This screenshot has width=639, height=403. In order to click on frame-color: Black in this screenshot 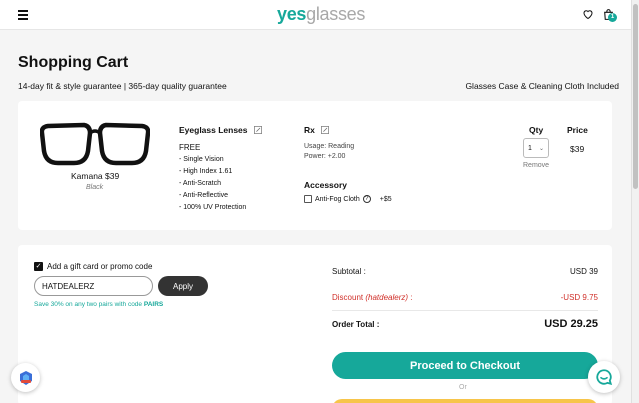, I will do `click(95, 187)`.